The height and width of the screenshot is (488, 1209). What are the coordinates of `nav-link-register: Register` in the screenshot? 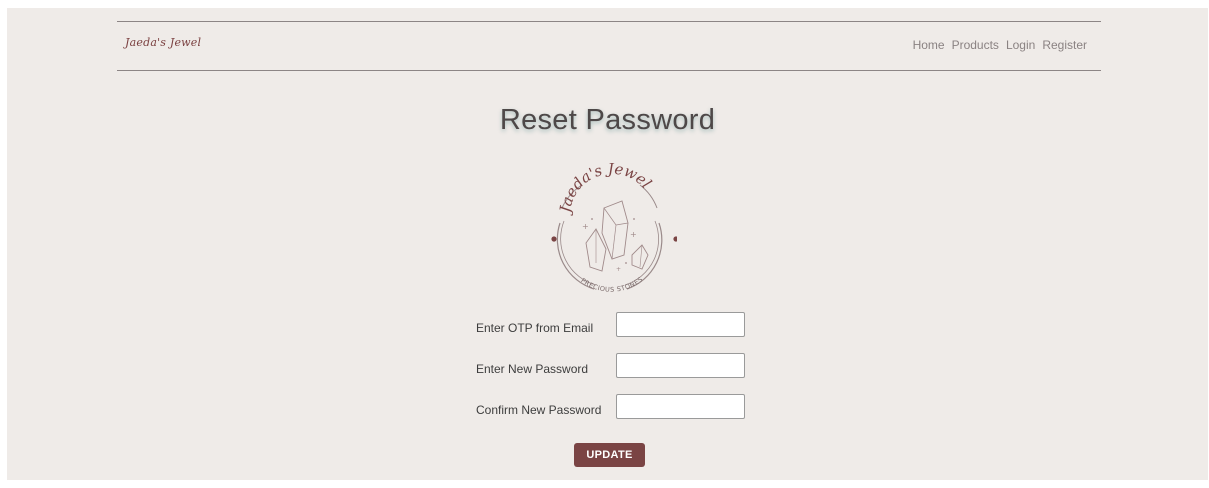 It's located at (1064, 45).